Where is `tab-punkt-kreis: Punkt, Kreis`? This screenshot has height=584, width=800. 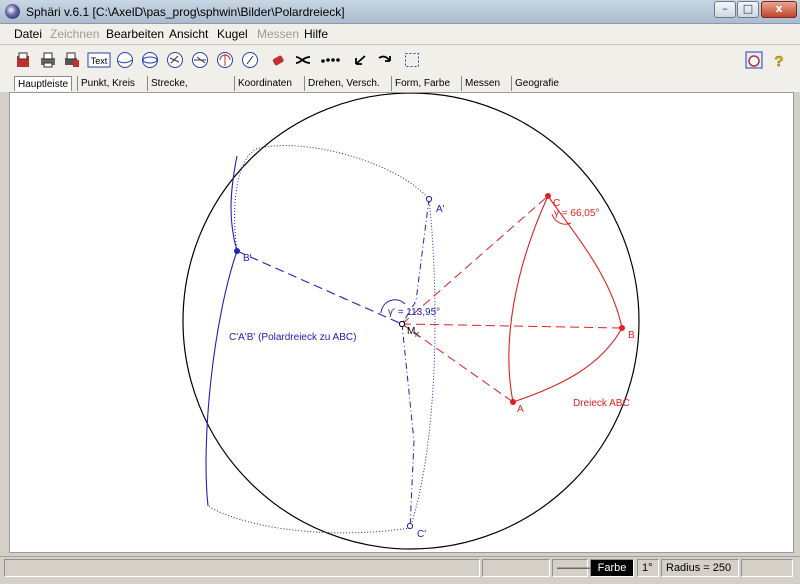
tab-punkt-kreis: Punkt, Kreis is located at coordinates (109, 83).